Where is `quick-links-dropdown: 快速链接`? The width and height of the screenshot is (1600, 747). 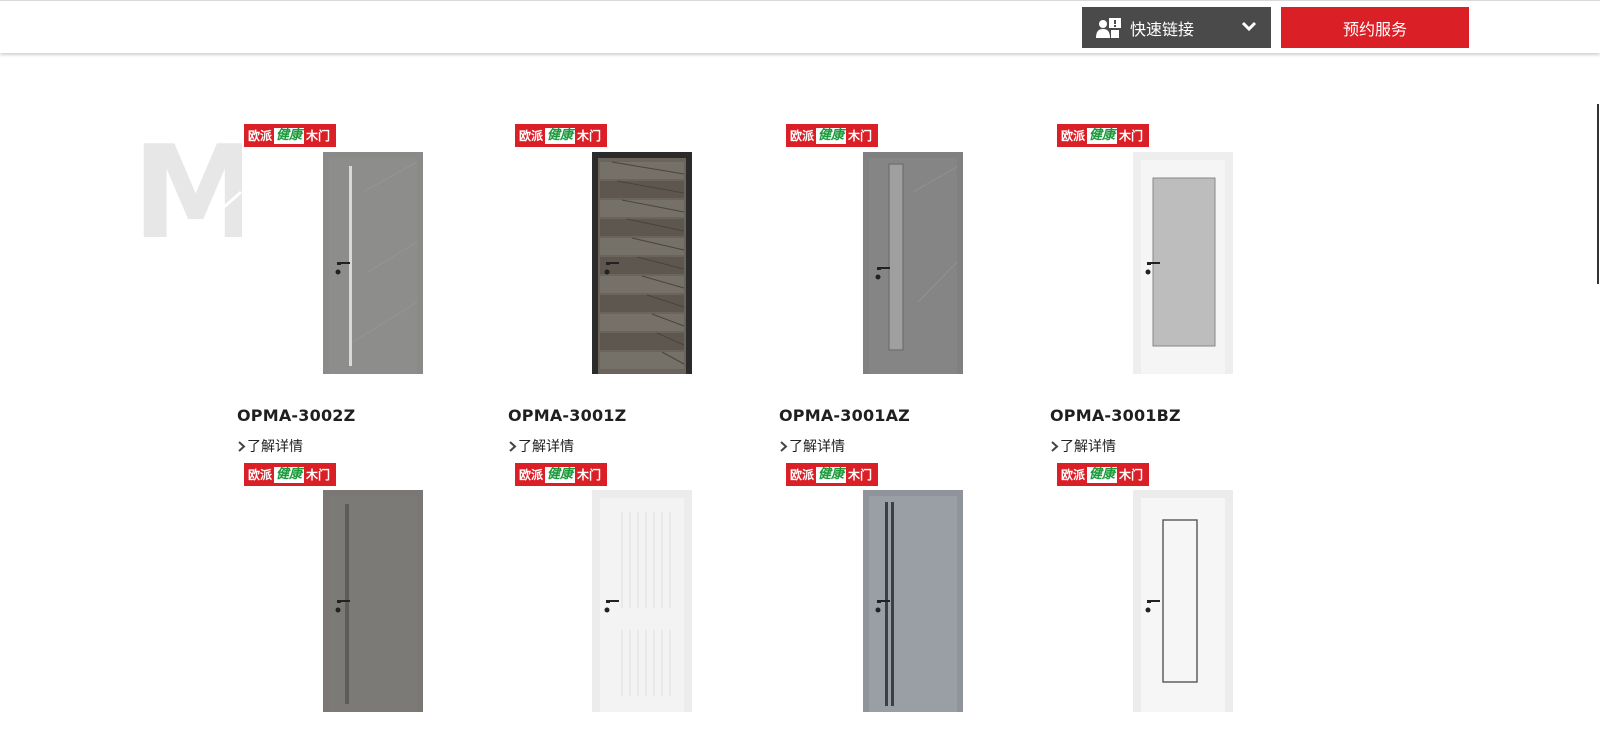
quick-links-dropdown: 快速链接 is located at coordinates (1176, 27).